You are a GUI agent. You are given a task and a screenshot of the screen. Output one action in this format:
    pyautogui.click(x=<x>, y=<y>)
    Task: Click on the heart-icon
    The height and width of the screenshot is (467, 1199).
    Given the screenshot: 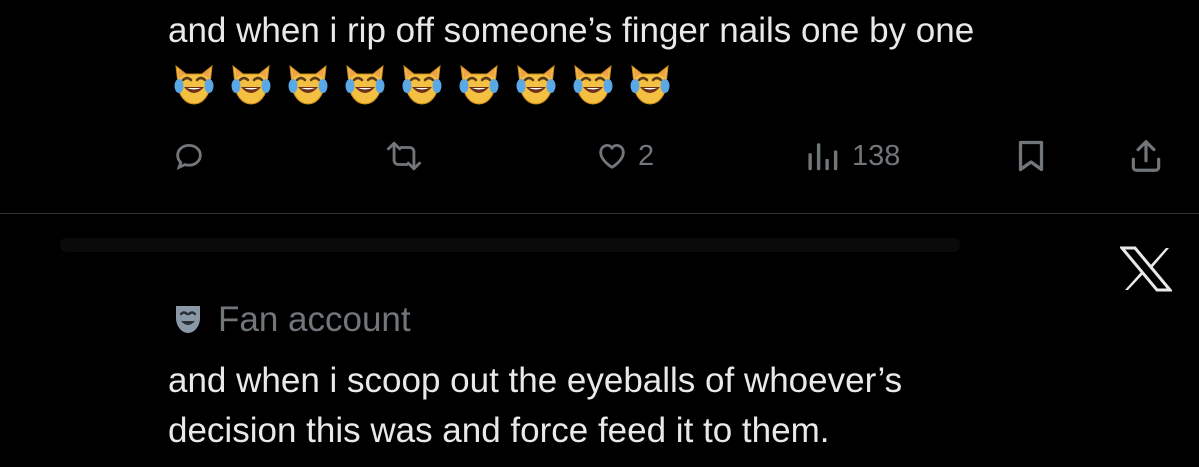 What is the action you would take?
    pyautogui.click(x=612, y=156)
    